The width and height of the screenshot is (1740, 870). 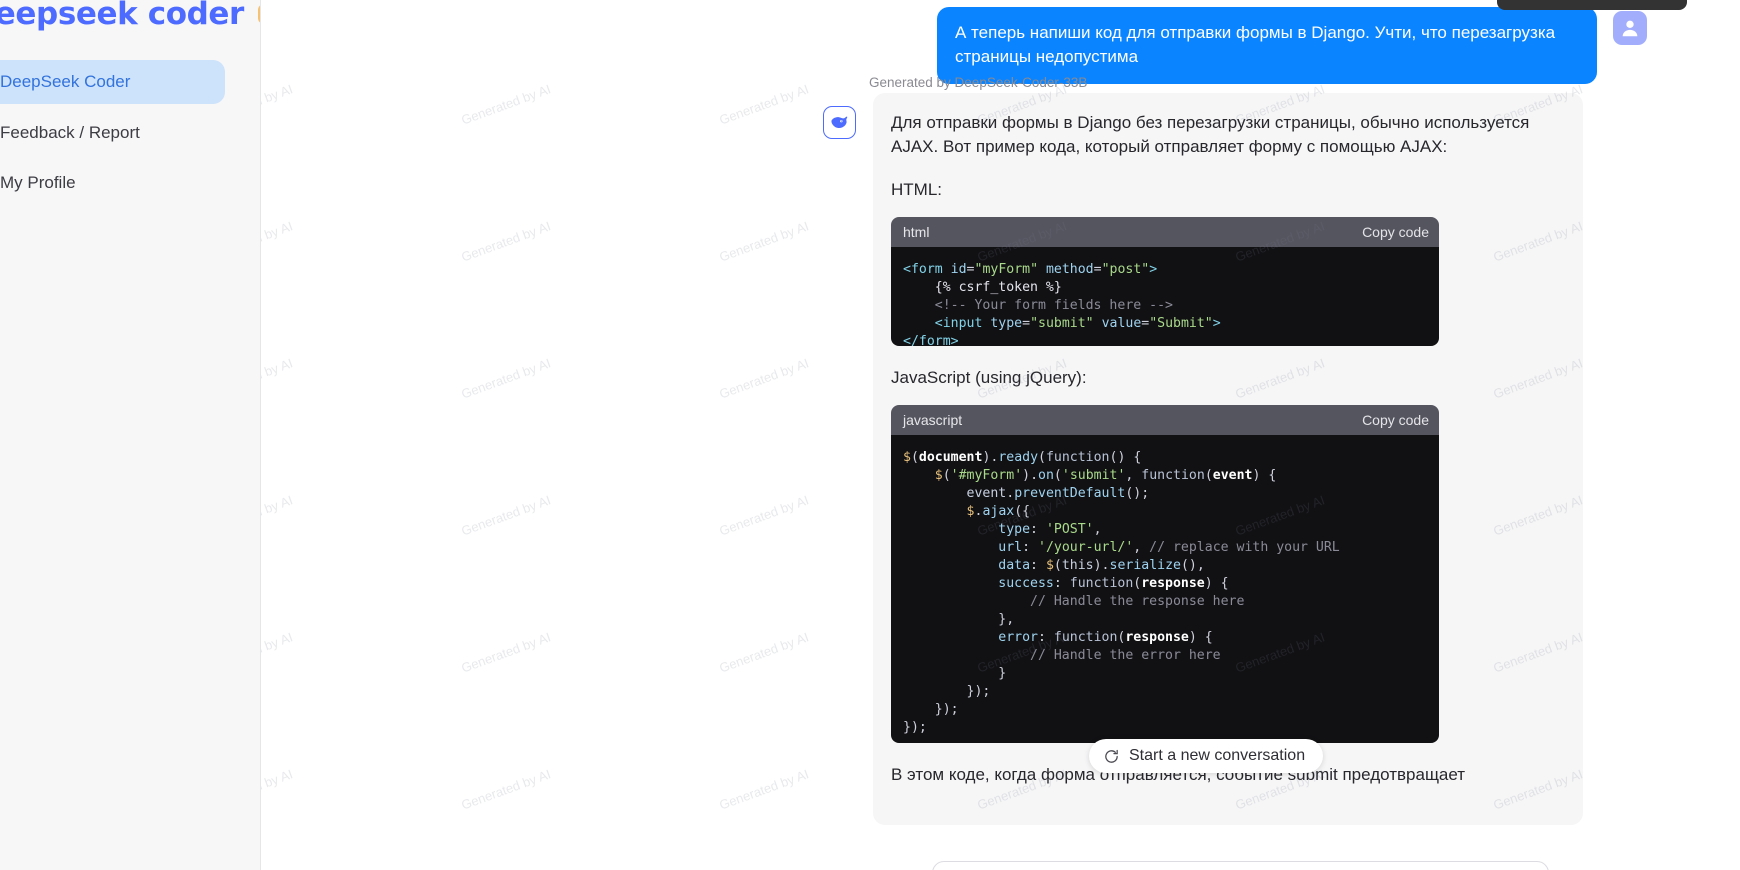 I want to click on sidebar-item-my-profile: My Profile, so click(x=112, y=183).